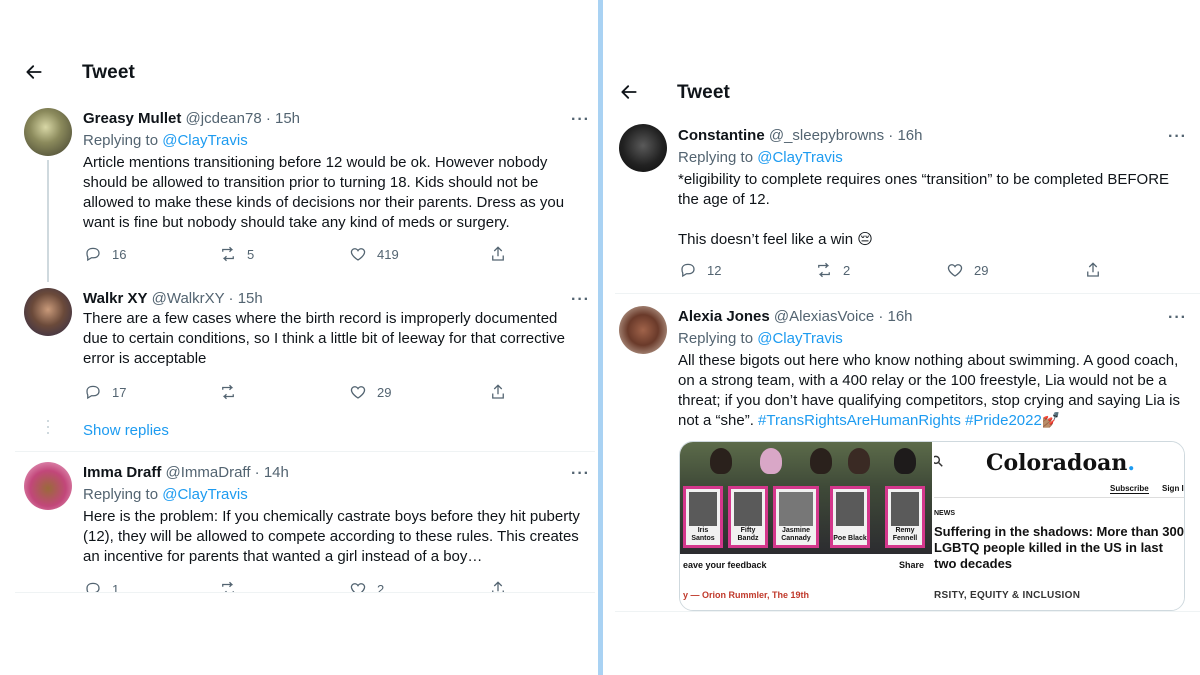  What do you see at coordinates (119, 392) in the screenshot?
I see `reply-count: 17` at bounding box center [119, 392].